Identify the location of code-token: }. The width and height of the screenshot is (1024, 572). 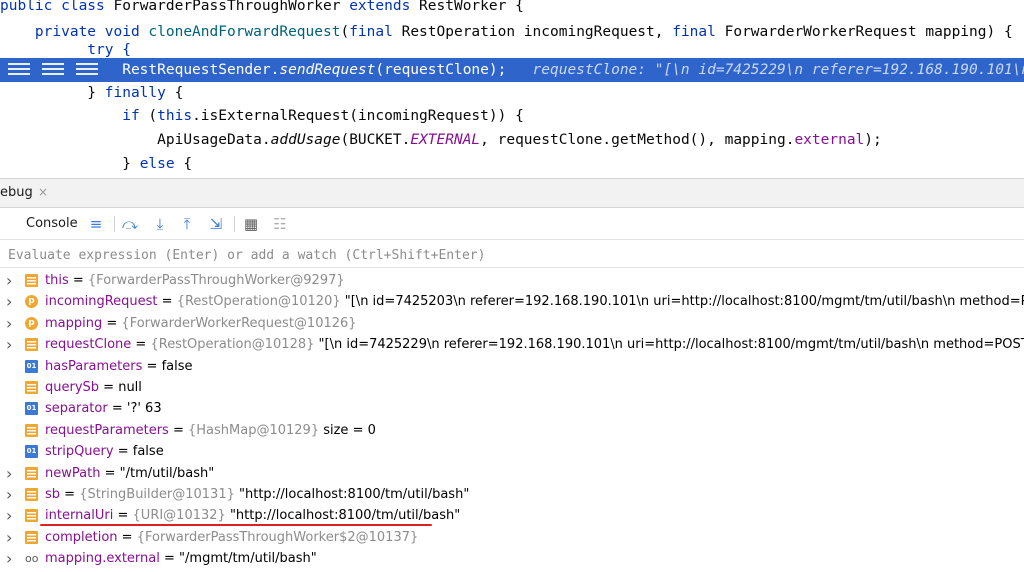
(52, 93).